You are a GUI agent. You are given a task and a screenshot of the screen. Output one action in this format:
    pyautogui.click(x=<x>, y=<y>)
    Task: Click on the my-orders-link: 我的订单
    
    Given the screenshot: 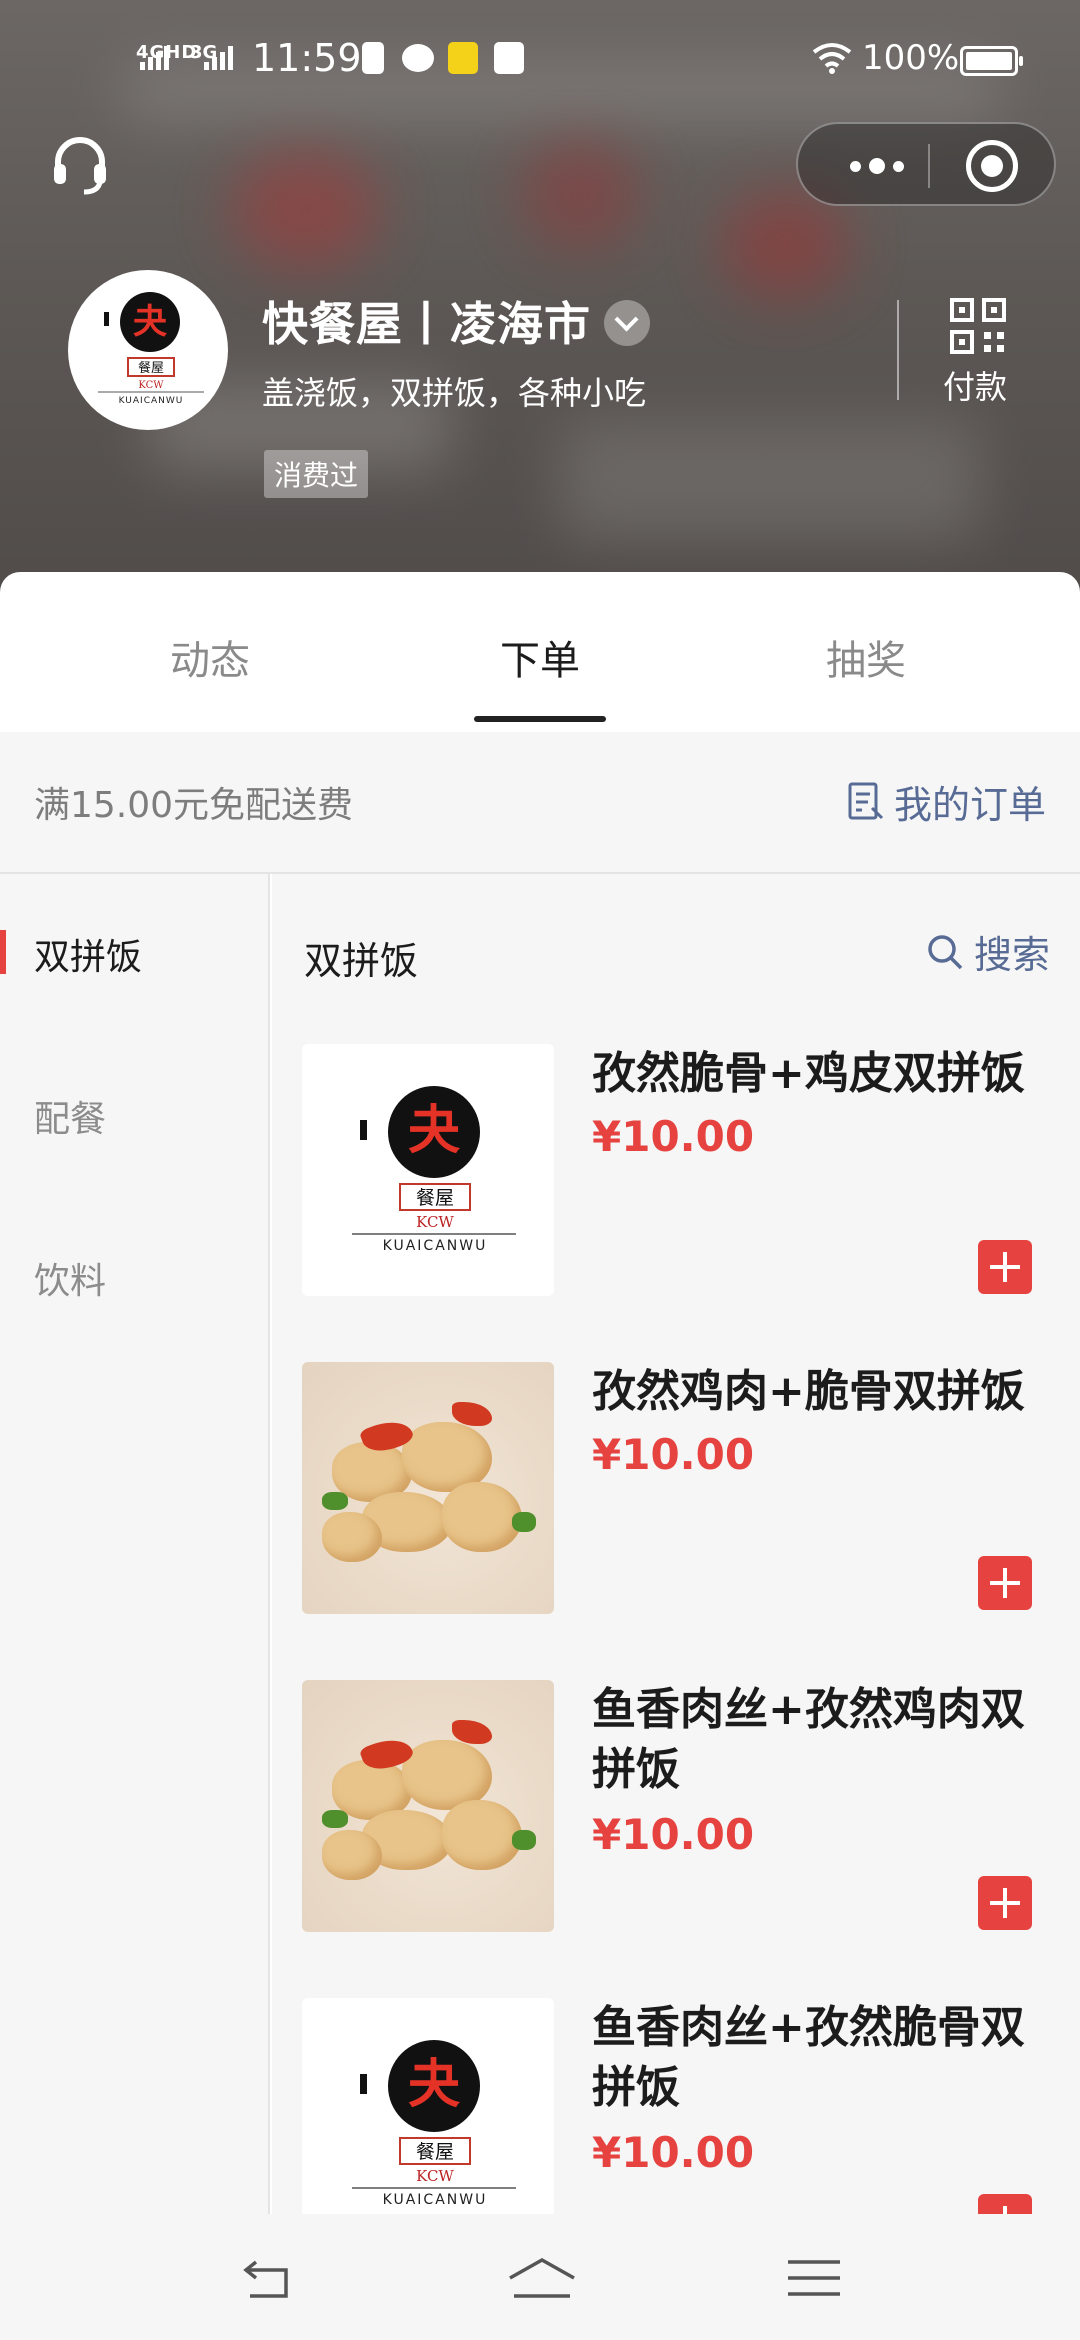 What is the action you would take?
    pyautogui.click(x=947, y=801)
    